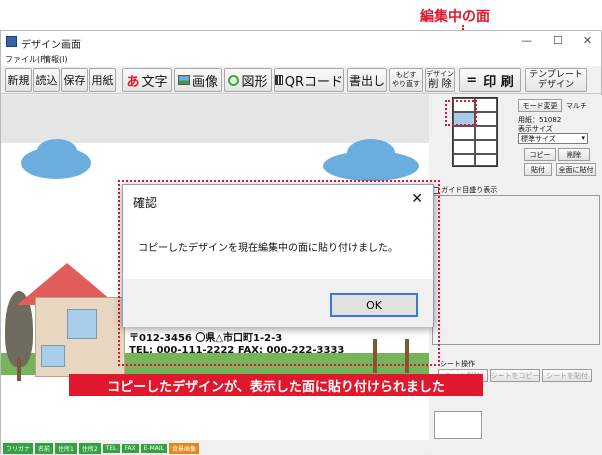 The width and height of the screenshot is (602, 455). What do you see at coordinates (406, 84) in the screenshot?
I see `redo-label: やり直す` at bounding box center [406, 84].